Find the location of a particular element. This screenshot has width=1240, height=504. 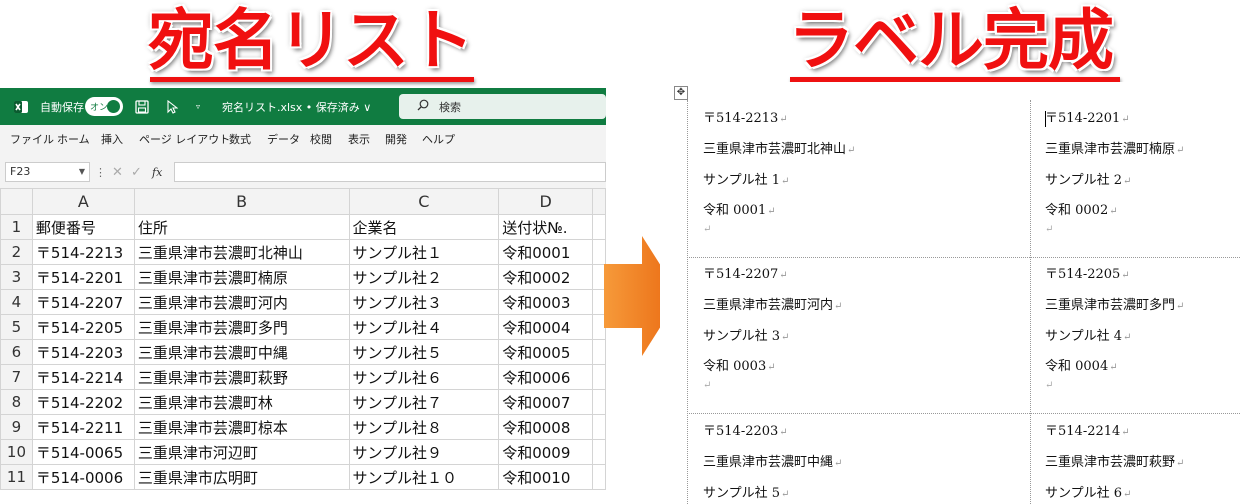

cell: 令和0001 is located at coordinates (546, 252).